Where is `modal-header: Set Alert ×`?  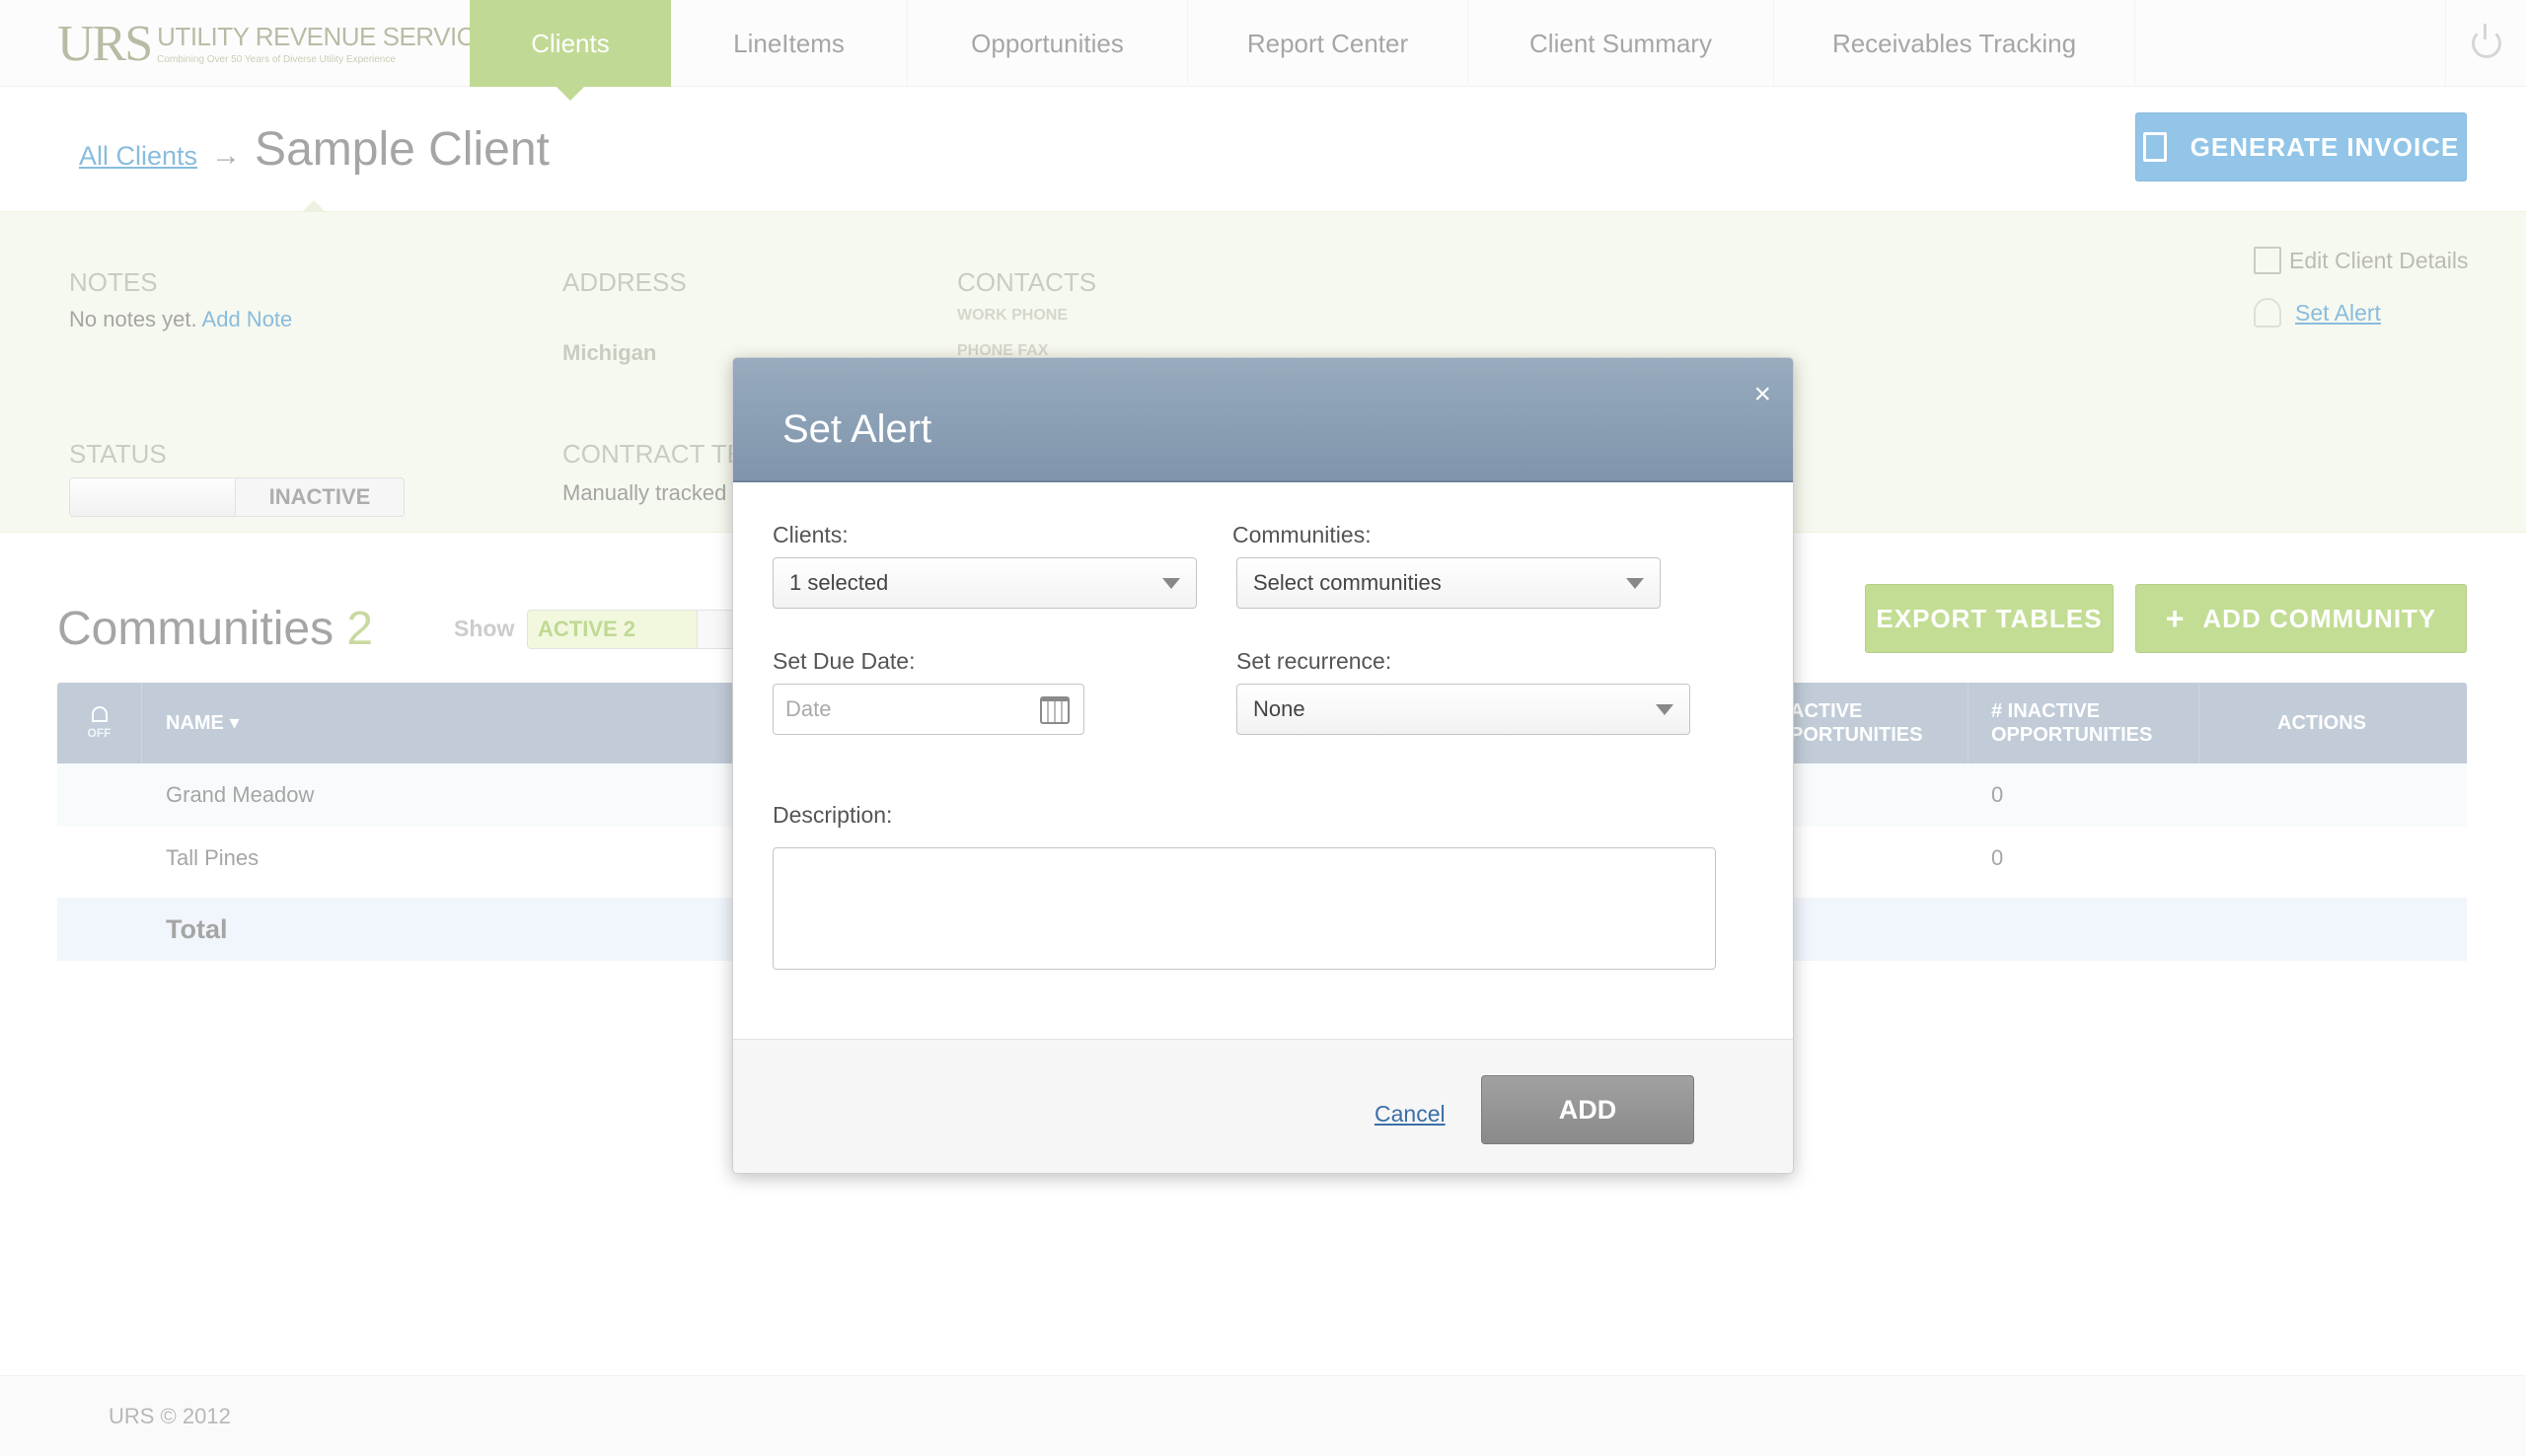 modal-header: Set Alert × is located at coordinates (1263, 420).